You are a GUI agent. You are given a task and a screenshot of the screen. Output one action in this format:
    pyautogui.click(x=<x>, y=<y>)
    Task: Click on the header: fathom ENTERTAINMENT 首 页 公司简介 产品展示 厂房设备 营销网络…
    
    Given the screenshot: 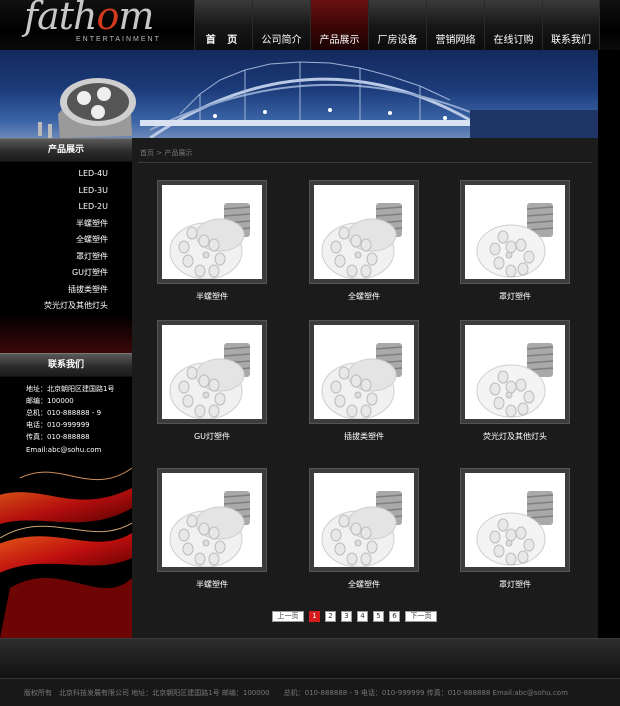 What is the action you would take?
    pyautogui.click(x=310, y=25)
    